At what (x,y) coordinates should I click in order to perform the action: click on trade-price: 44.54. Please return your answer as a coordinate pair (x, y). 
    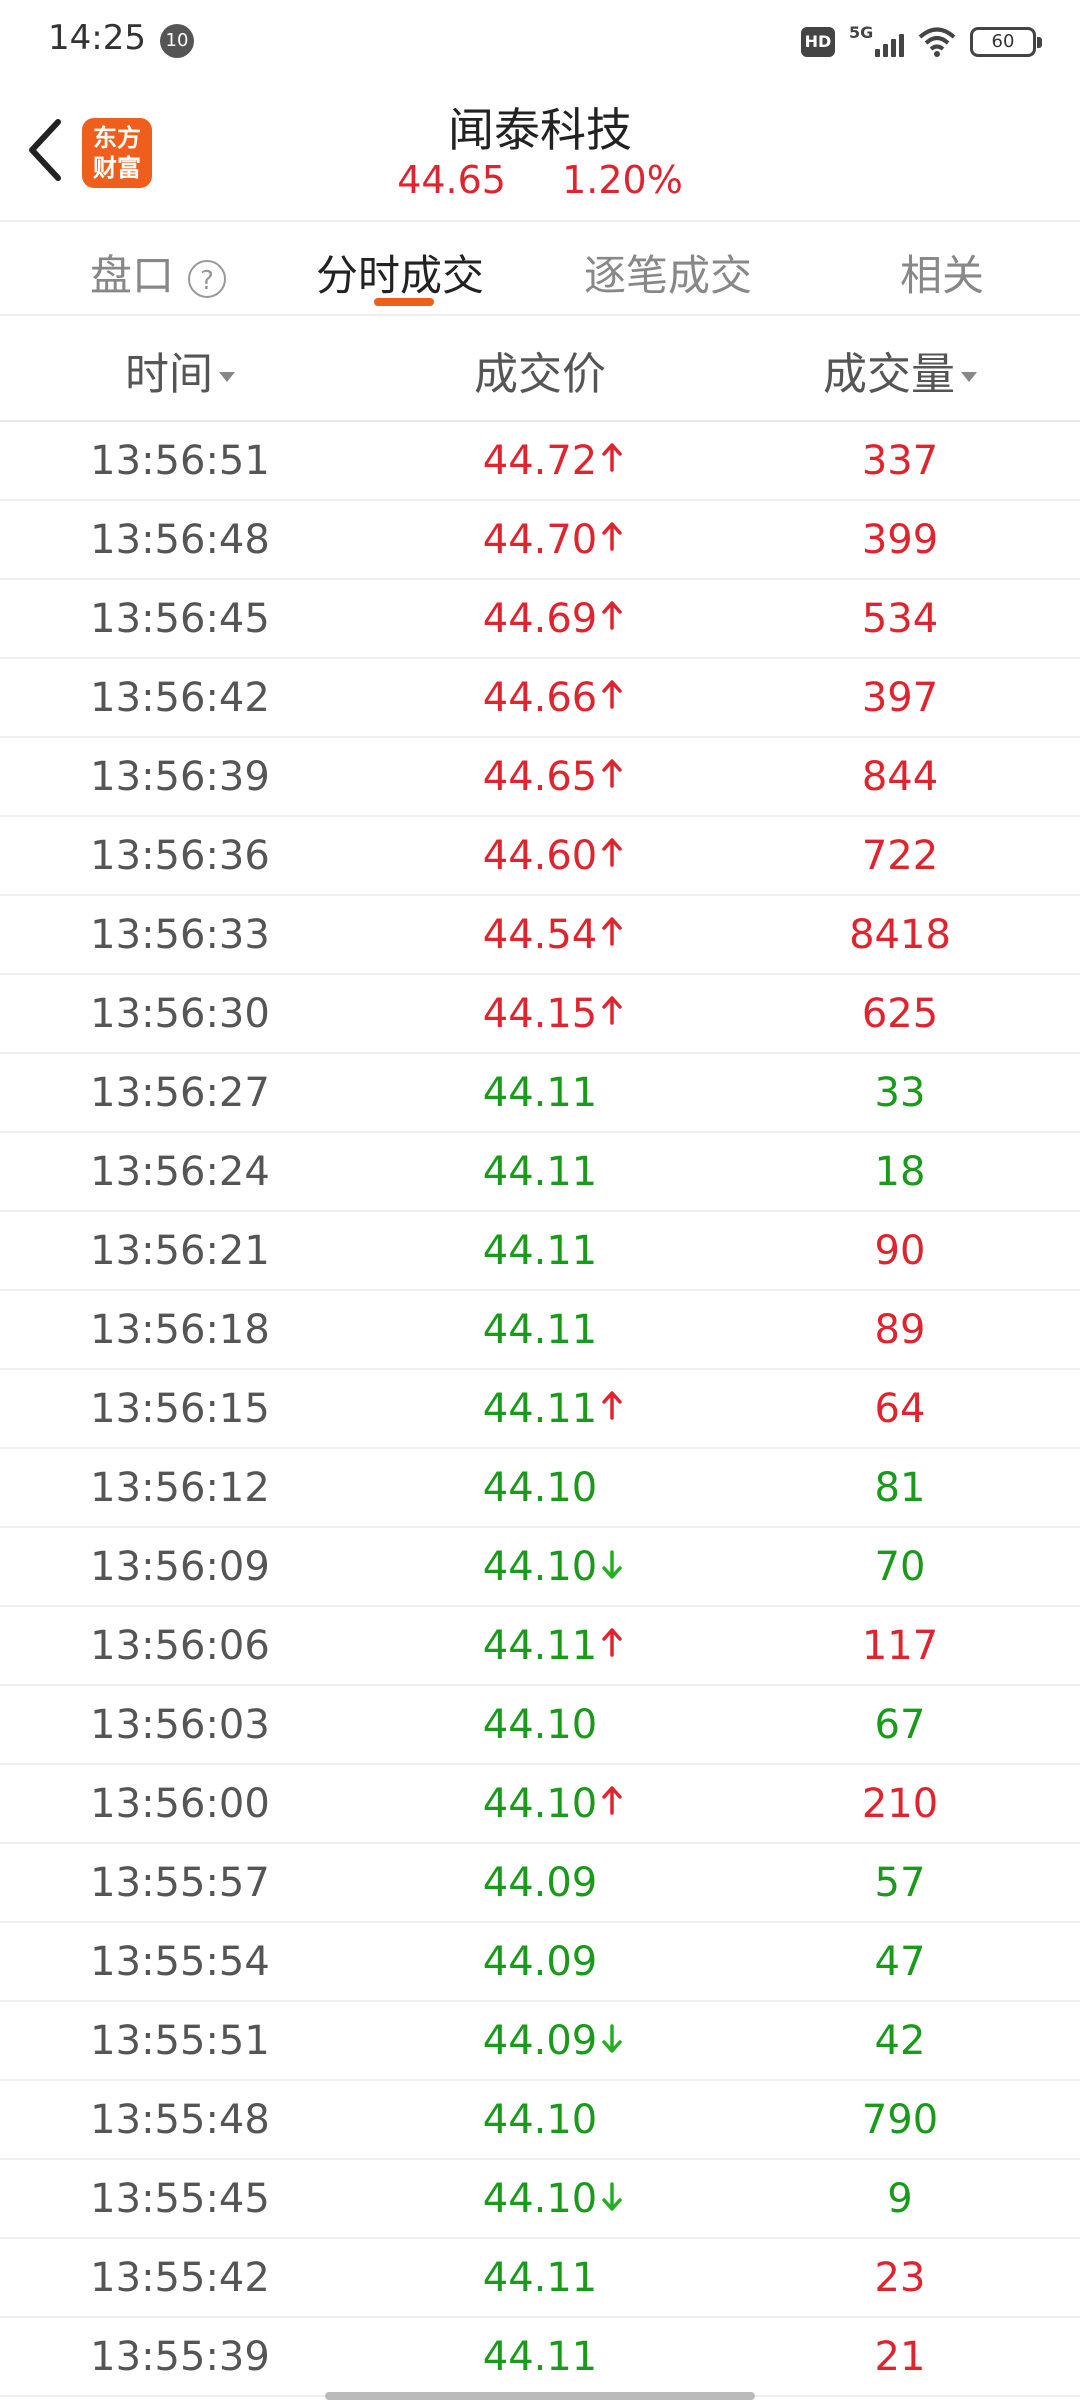
    Looking at the image, I should click on (540, 935).